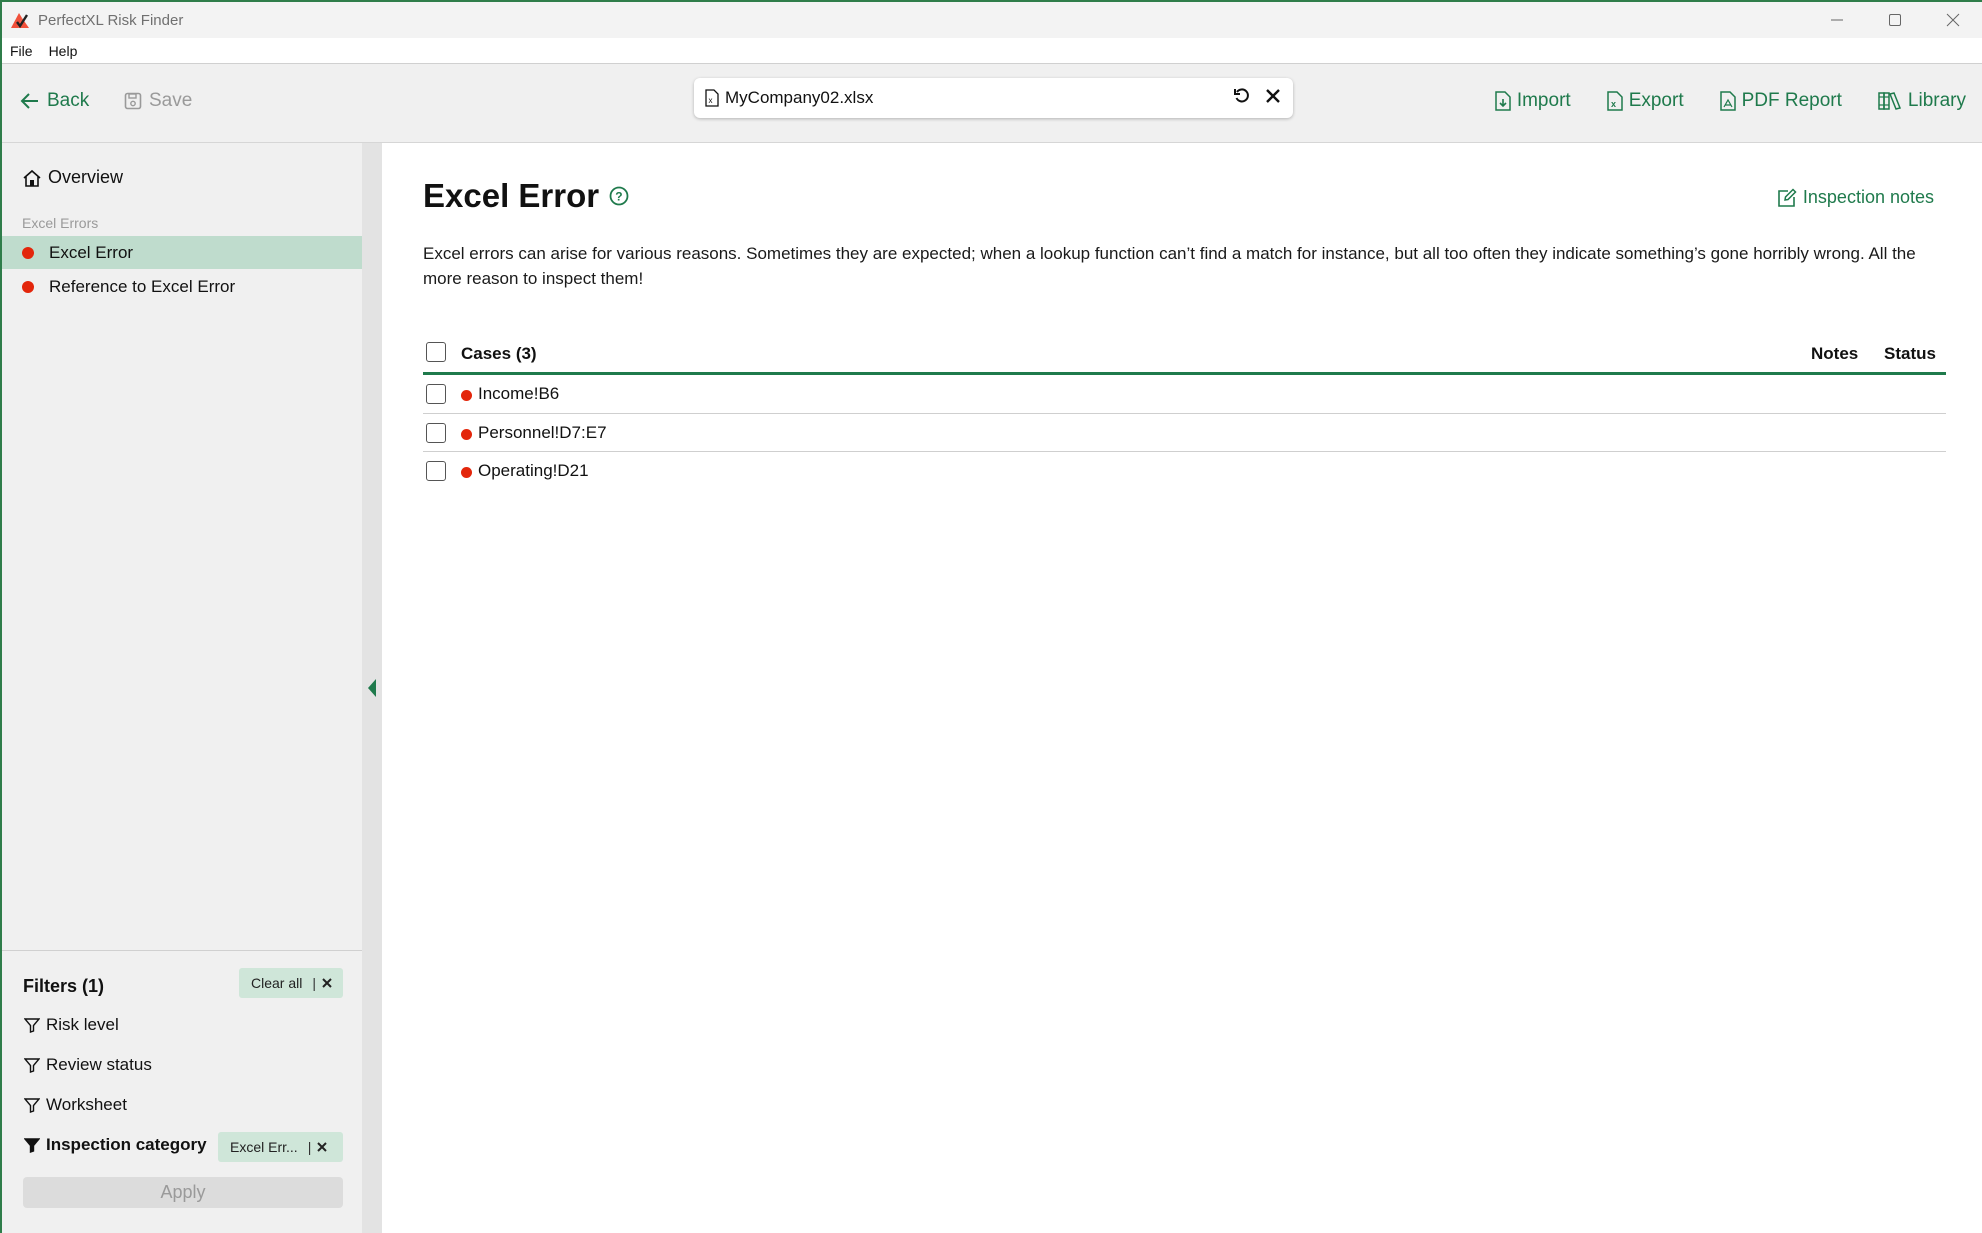 This screenshot has width=1982, height=1233. What do you see at coordinates (111, 20) in the screenshot?
I see `window-title: PerfectXL Risk Finder` at bounding box center [111, 20].